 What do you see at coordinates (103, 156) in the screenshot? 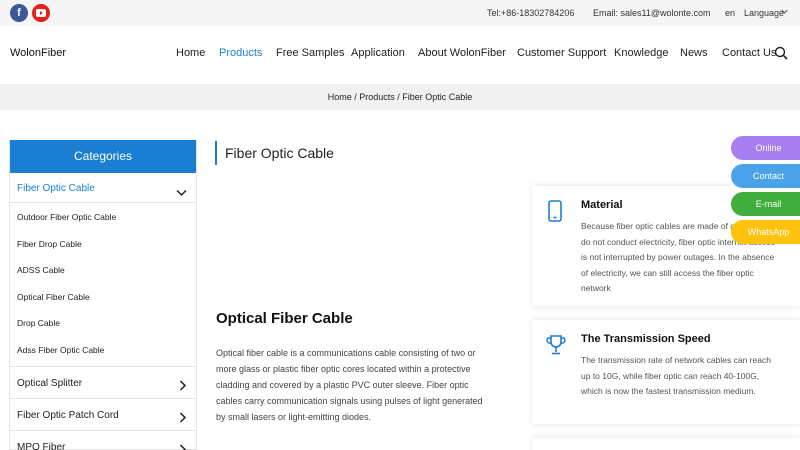
I see `categories-heading: Categories` at bounding box center [103, 156].